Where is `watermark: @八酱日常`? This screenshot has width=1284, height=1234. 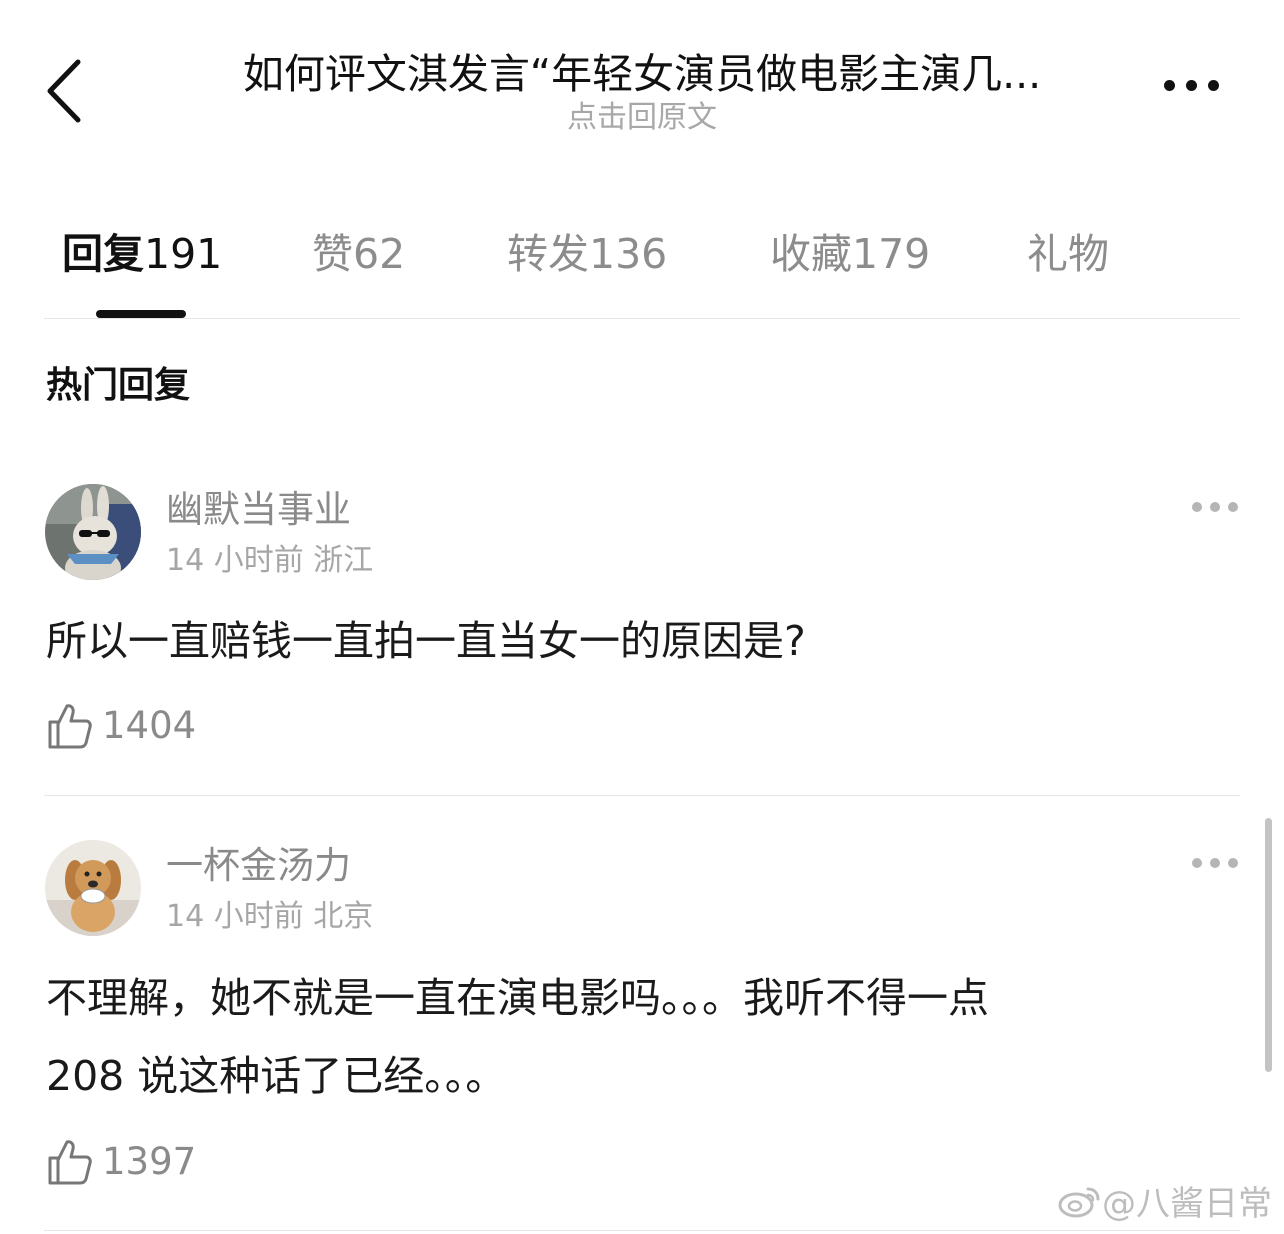
watermark: @八酱日常 is located at coordinates (1165, 1204).